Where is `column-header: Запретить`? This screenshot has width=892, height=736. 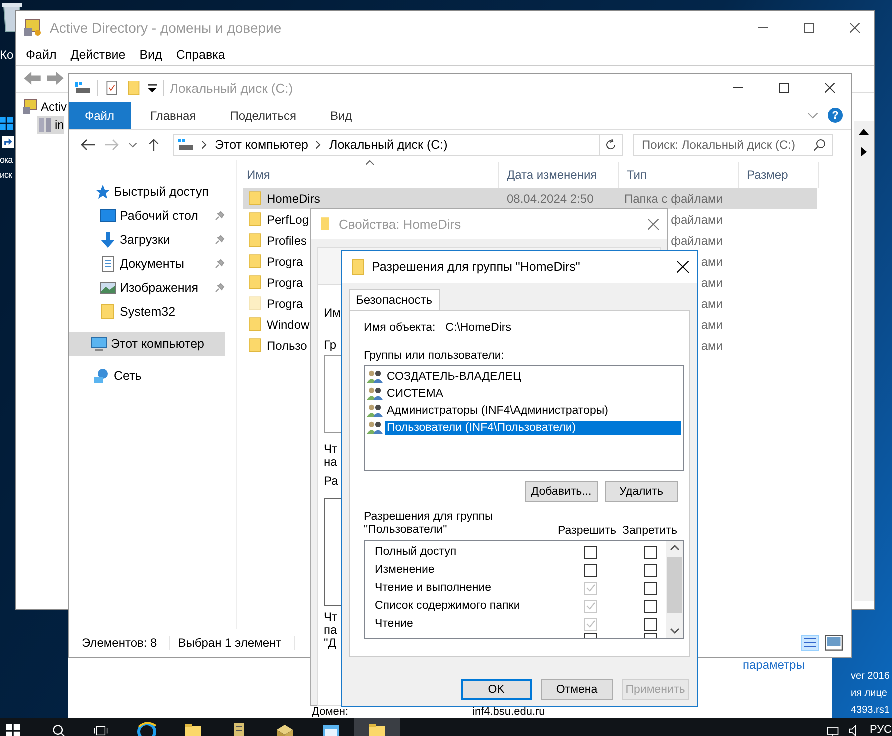 column-header: Запретить is located at coordinates (650, 531).